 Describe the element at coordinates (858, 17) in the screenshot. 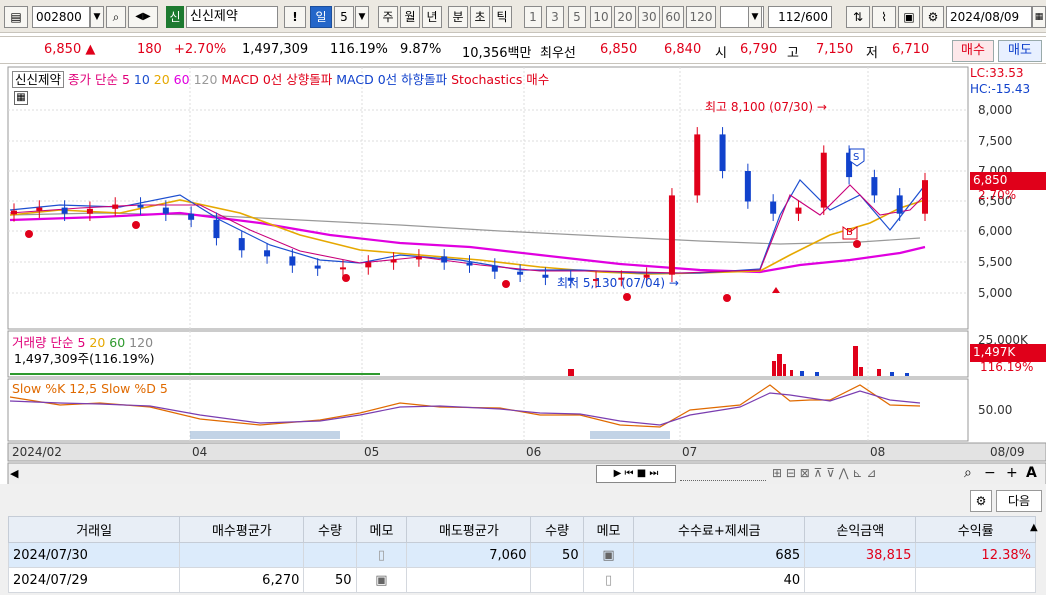

I see `compare-icon: ⇅` at that location.